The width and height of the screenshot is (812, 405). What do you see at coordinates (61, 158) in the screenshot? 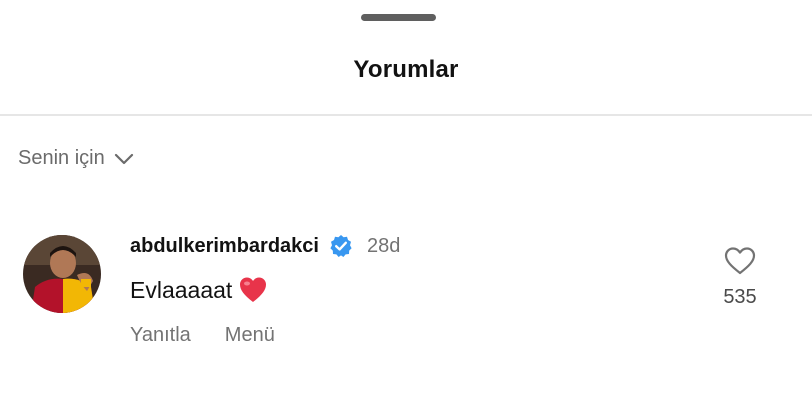
I see `comment-filter-label: Senin için` at bounding box center [61, 158].